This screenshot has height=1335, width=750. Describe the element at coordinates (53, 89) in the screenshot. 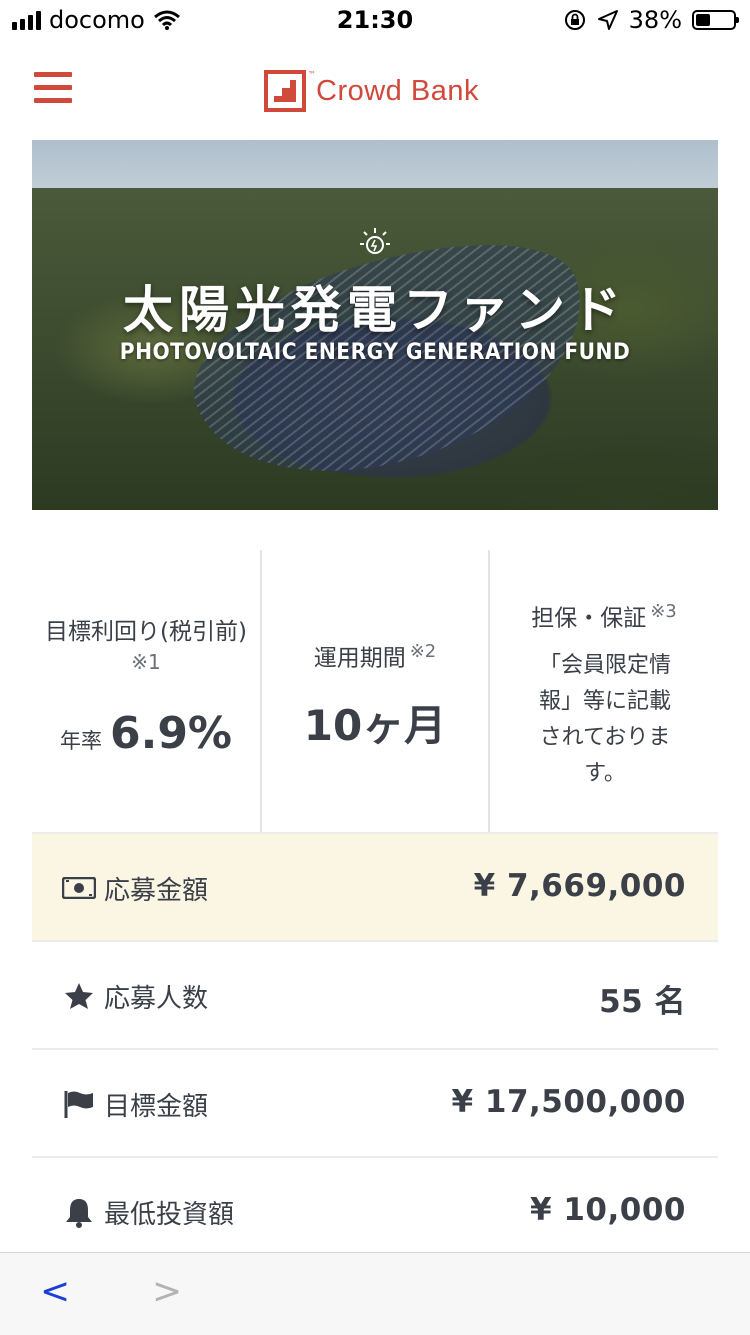

I see `hamburger-icon` at that location.